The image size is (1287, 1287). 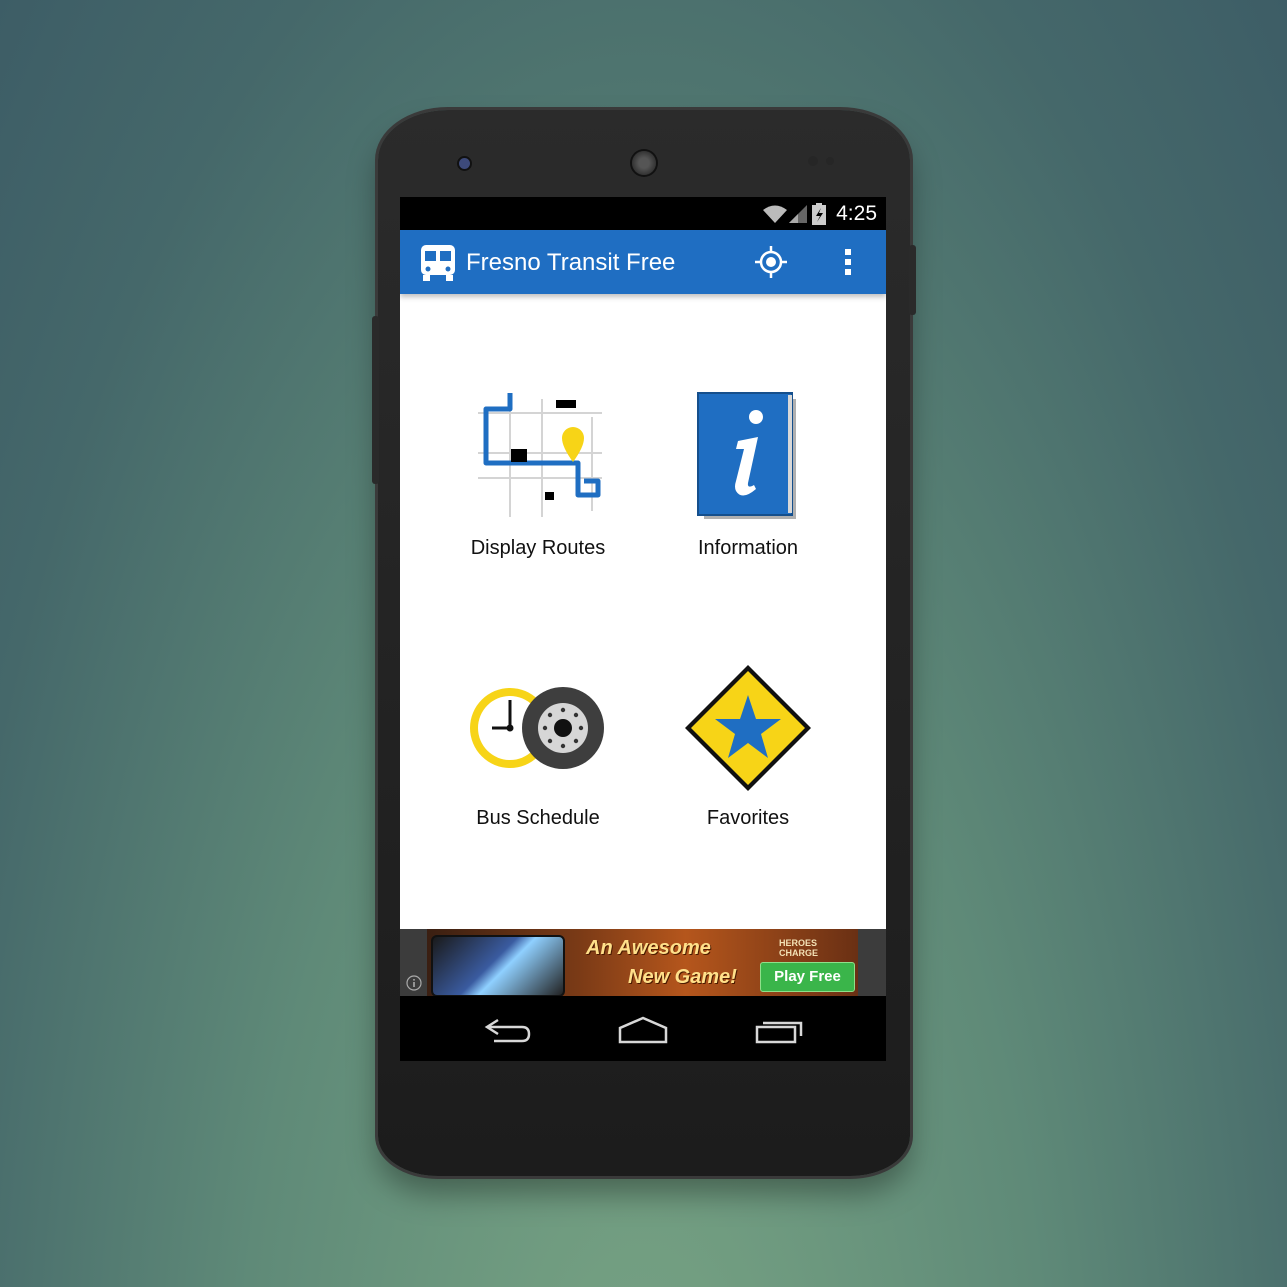 I want to click on bus-icon, so click(x=438, y=263).